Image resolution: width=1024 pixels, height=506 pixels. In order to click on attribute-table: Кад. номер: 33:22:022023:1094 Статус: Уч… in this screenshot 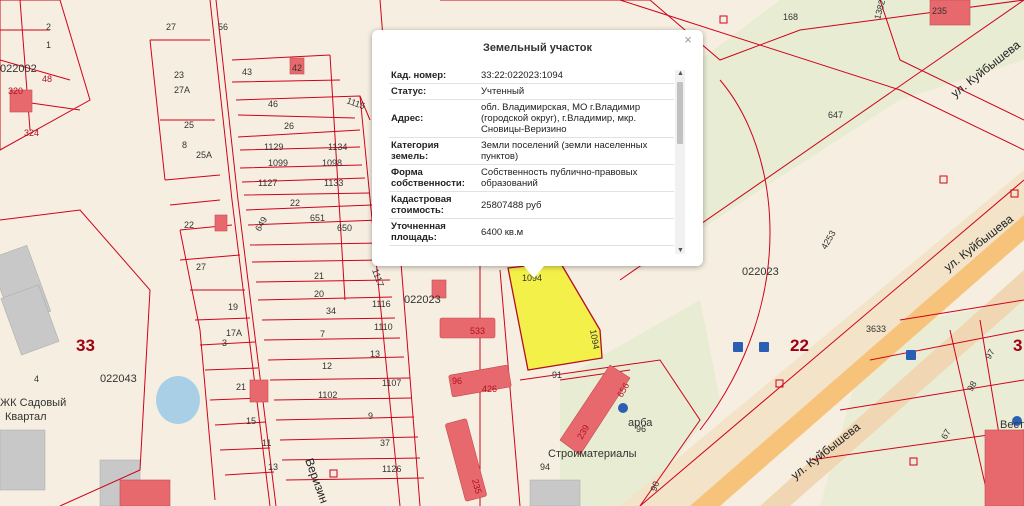, I will do `click(531, 157)`.